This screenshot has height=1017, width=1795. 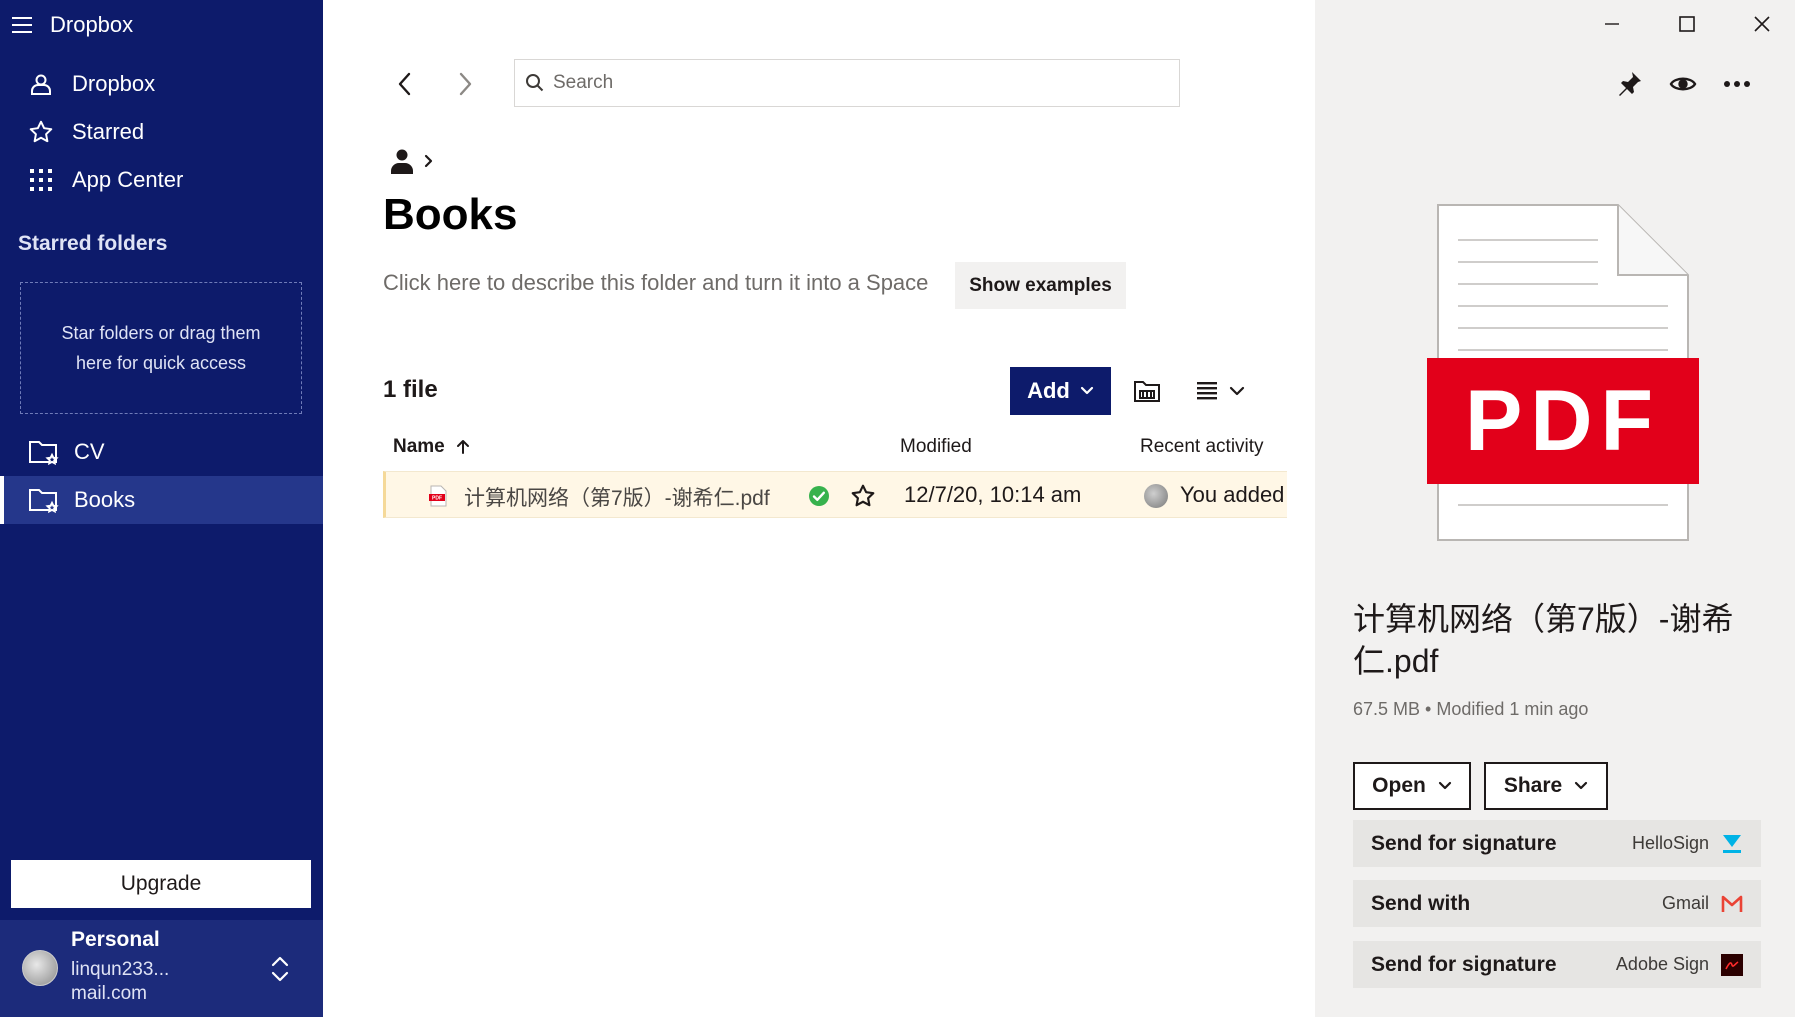 I want to click on account-email-line2: mail.com, so click(x=109, y=993).